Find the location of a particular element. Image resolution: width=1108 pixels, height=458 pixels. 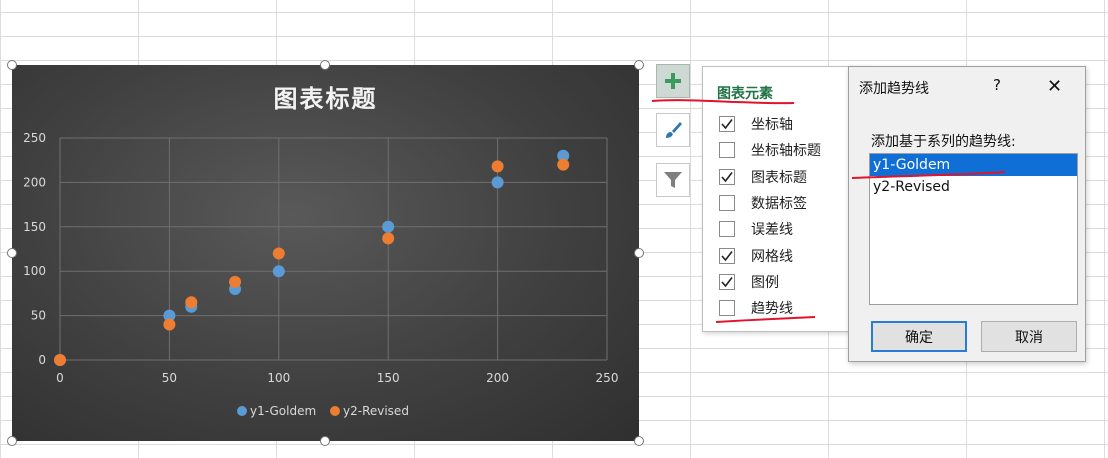

chart-element-option: 数据标签 is located at coordinates (763, 203).